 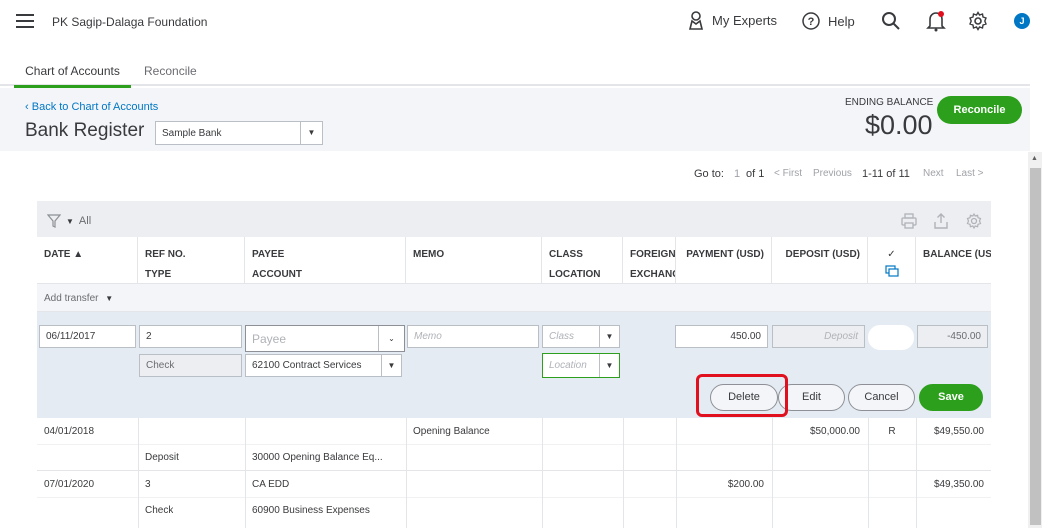 I want to click on page-title: Bank Register, so click(x=85, y=130).